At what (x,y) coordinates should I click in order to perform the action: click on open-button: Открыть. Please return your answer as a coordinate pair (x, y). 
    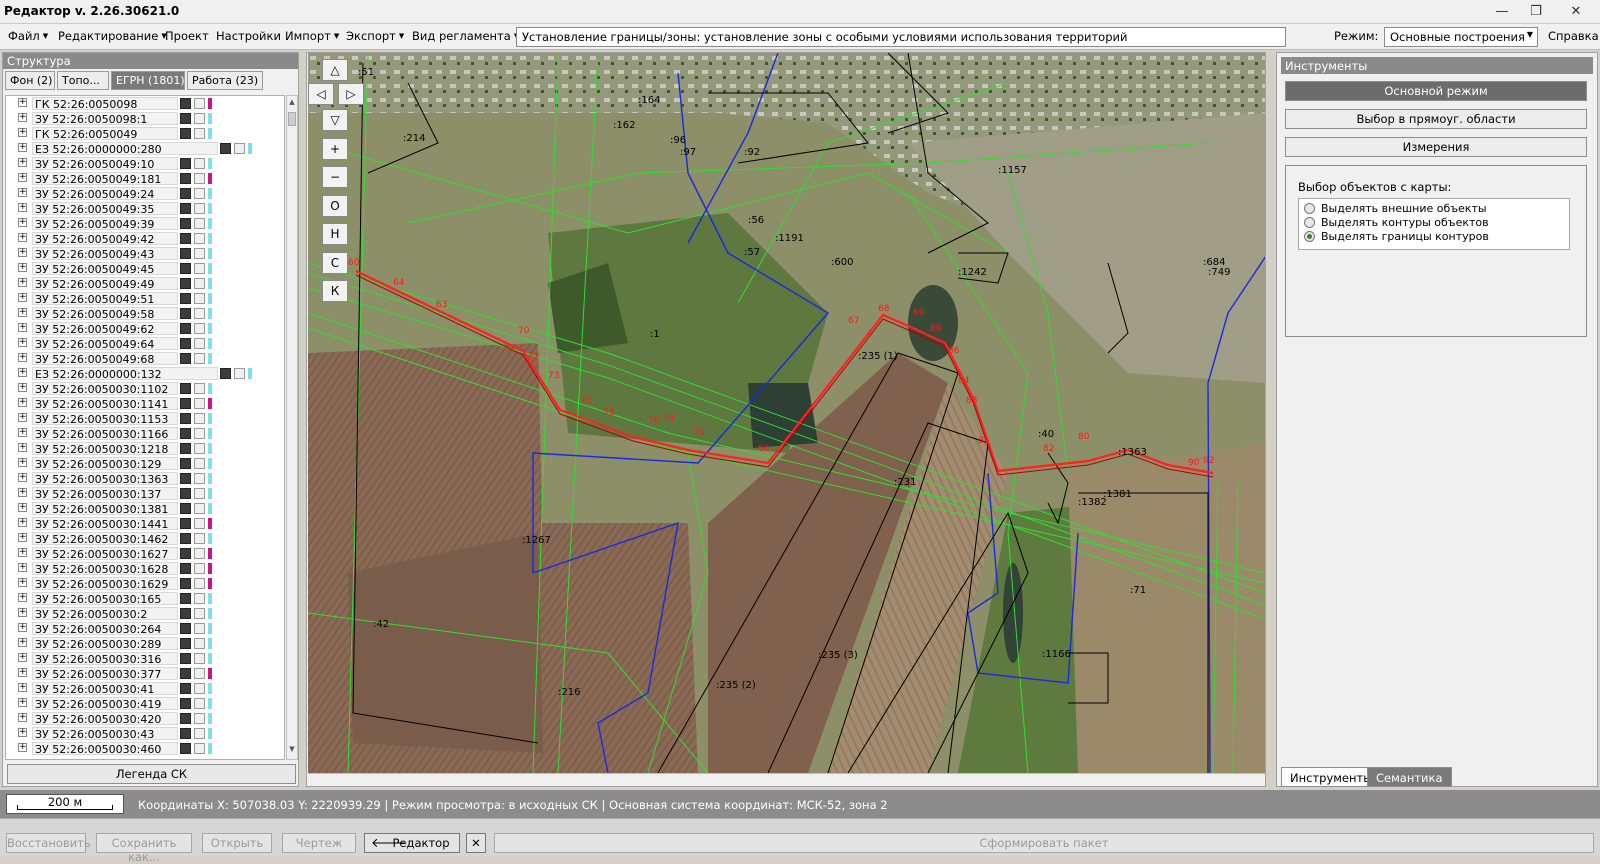
    Looking at the image, I should click on (237, 843).